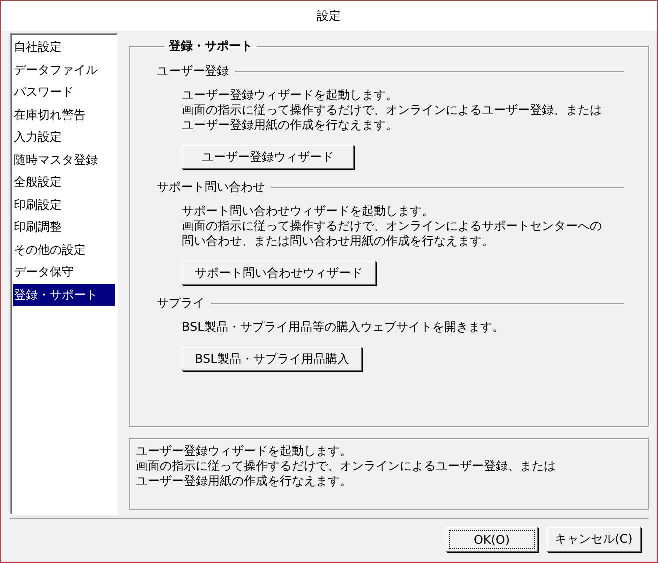 This screenshot has height=563, width=658. I want to click on category-item: その他の設定, so click(64, 249).